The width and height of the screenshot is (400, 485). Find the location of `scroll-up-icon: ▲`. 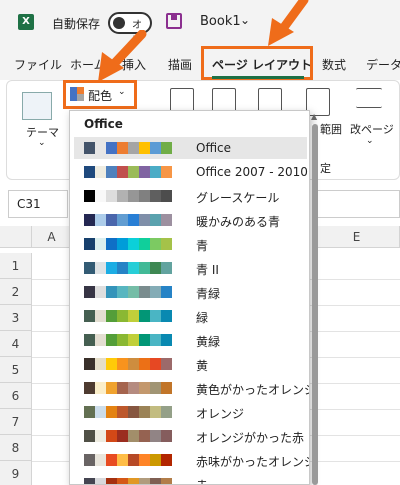

scroll-up-icon: ▲ is located at coordinates (314, 116).